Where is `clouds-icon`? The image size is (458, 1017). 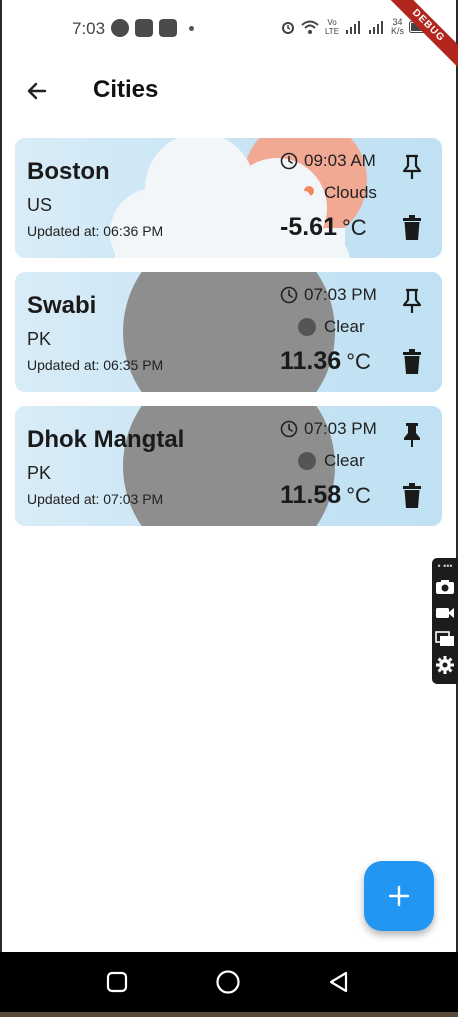
clouds-icon is located at coordinates (307, 193).